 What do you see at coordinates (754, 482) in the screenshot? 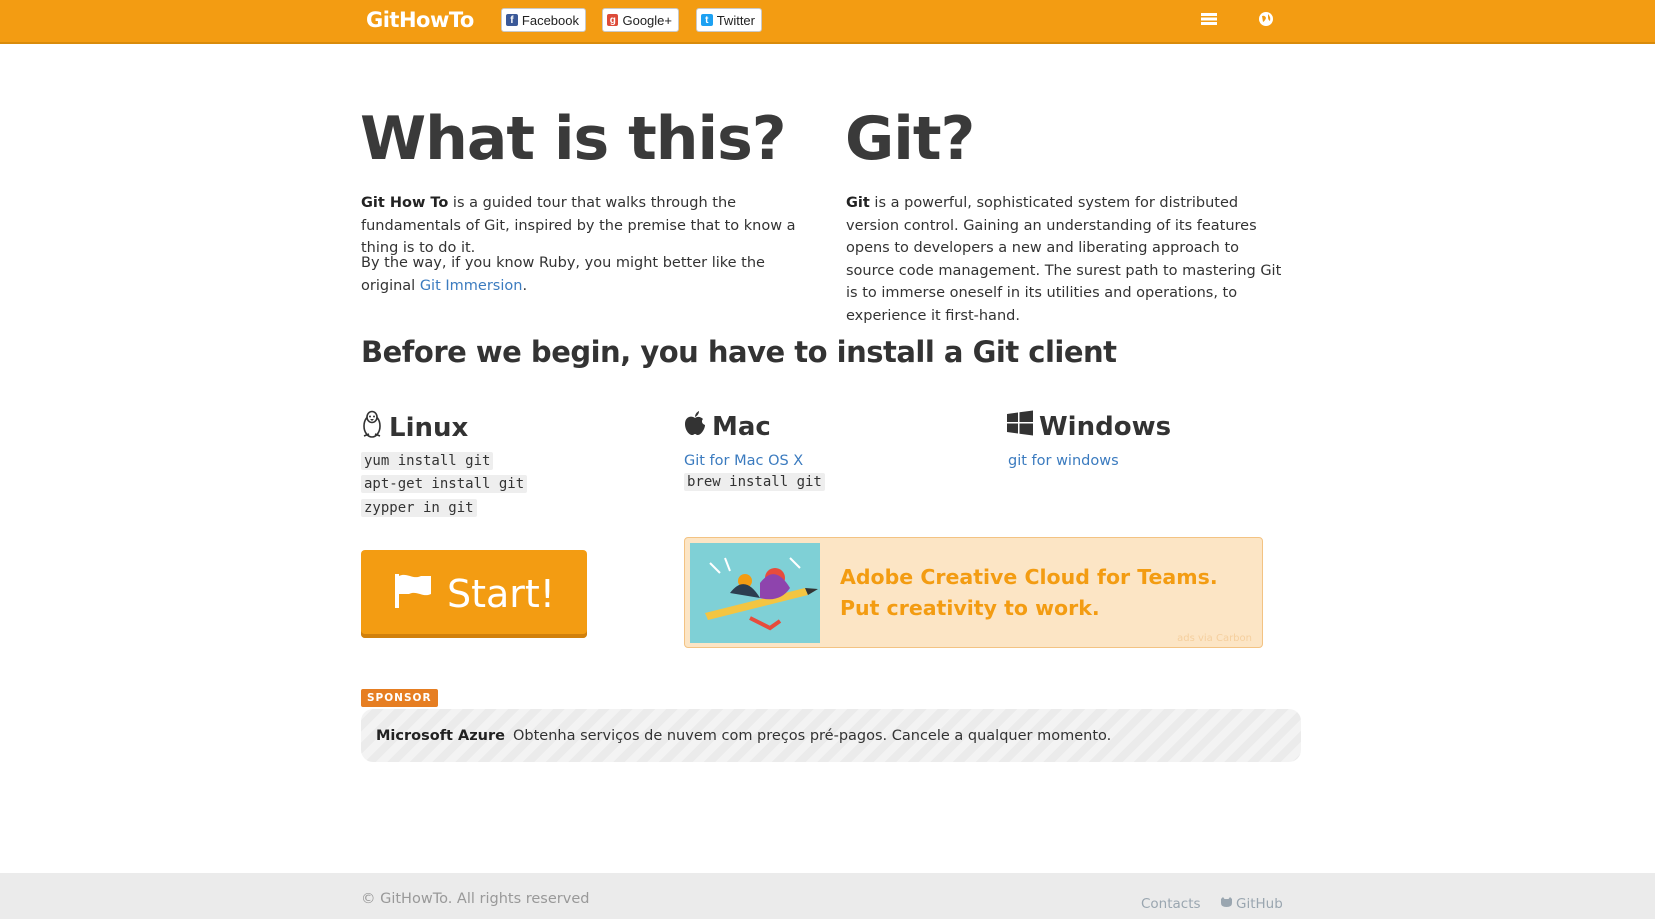
I see `mac-command-brew: brew install git` at bounding box center [754, 482].